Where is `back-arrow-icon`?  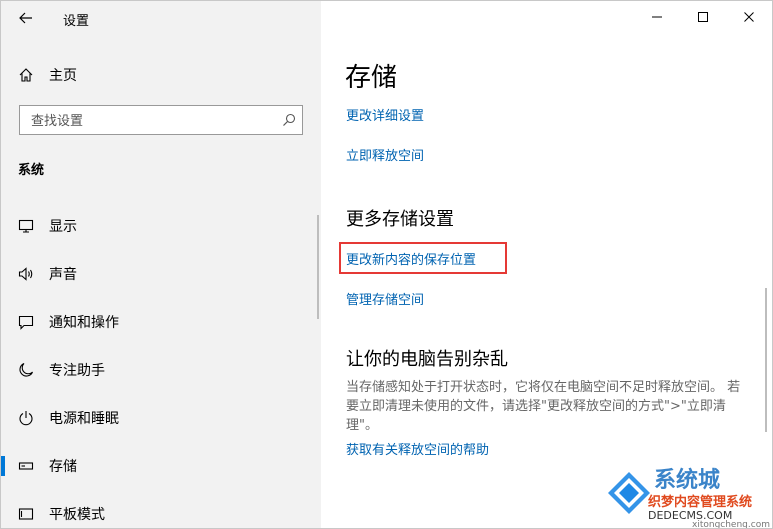 back-arrow-icon is located at coordinates (25, 18).